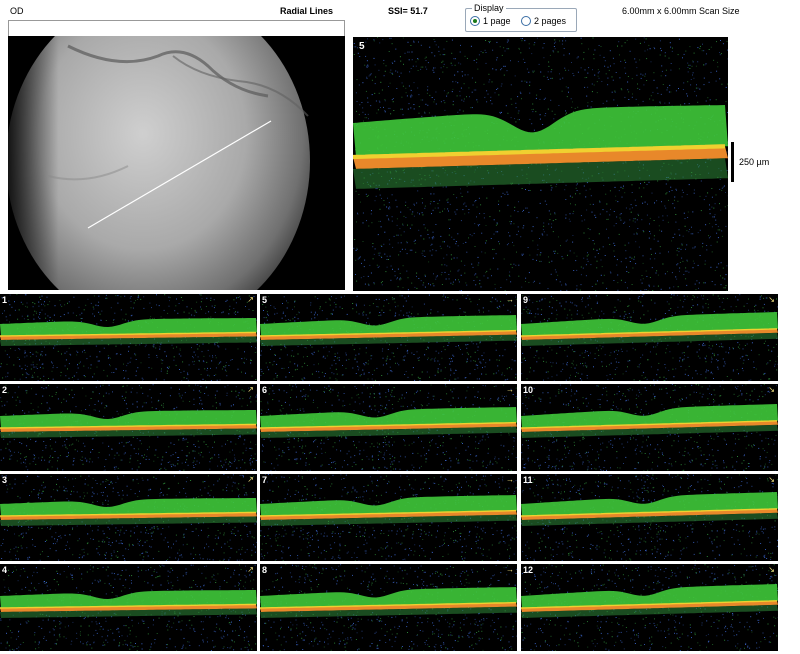 The image size is (800, 654). What do you see at coordinates (17, 11) in the screenshot?
I see `eye-label: OD` at bounding box center [17, 11].